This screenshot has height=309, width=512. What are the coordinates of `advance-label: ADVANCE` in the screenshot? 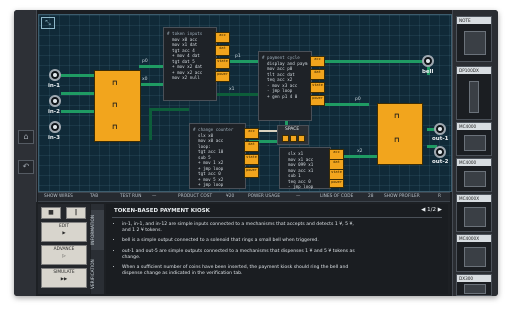 It's located at (64, 249).